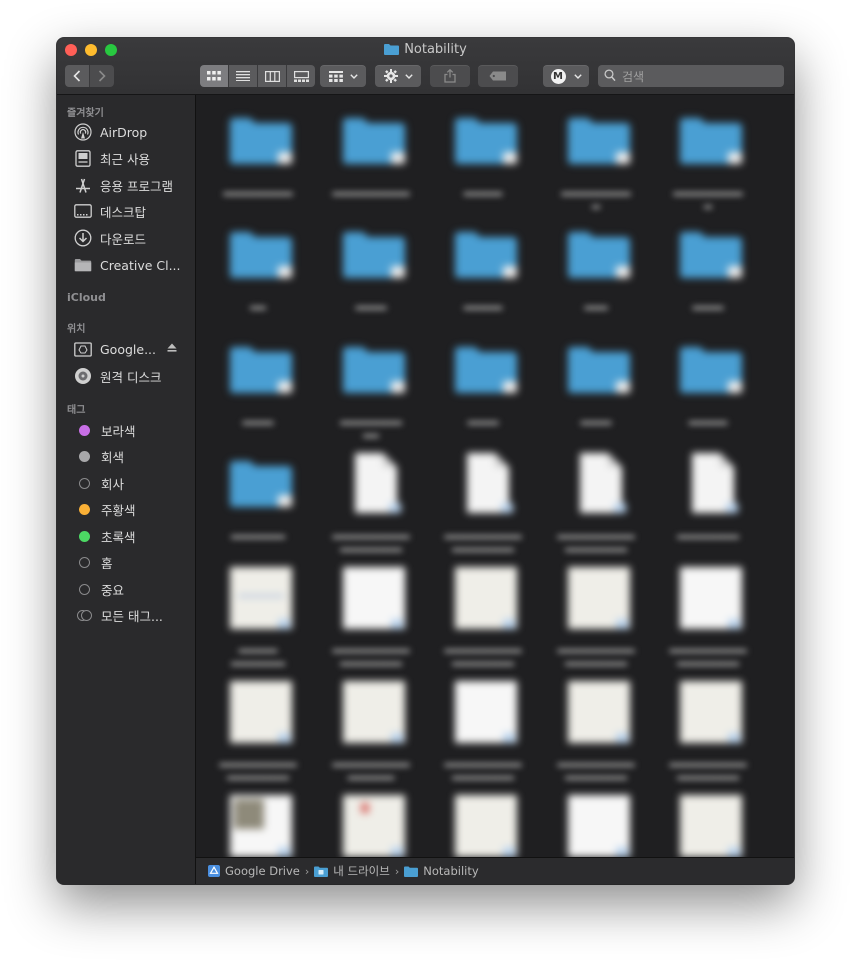  I want to click on file-name-label: ▂▂▂▂▂ ▂▂▂▂▂▂▂, so click(258, 654).